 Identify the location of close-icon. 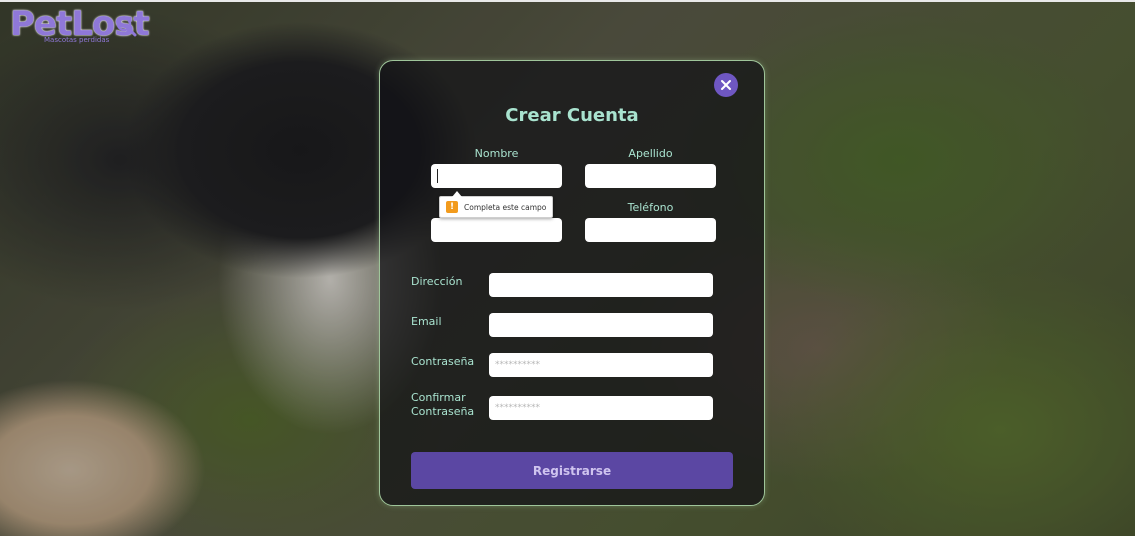
(726, 85).